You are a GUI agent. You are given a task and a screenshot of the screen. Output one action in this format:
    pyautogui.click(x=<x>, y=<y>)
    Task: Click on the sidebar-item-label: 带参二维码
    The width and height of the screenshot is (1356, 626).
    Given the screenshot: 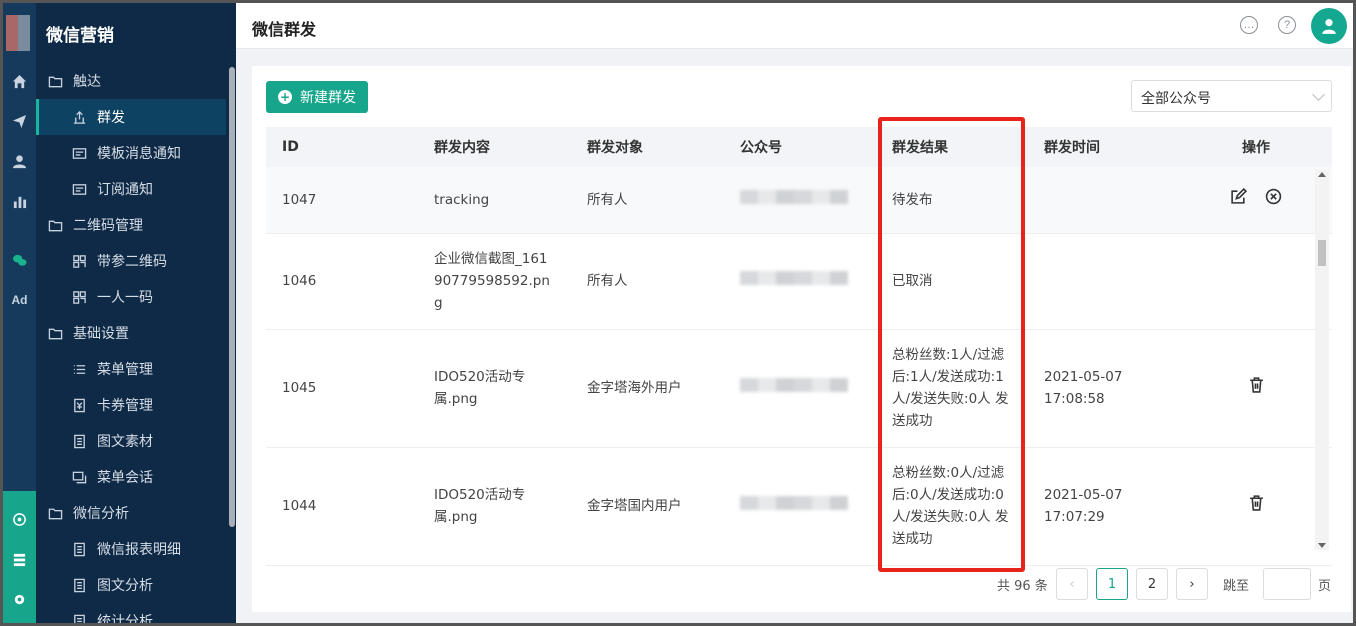 What is the action you would take?
    pyautogui.click(x=132, y=262)
    